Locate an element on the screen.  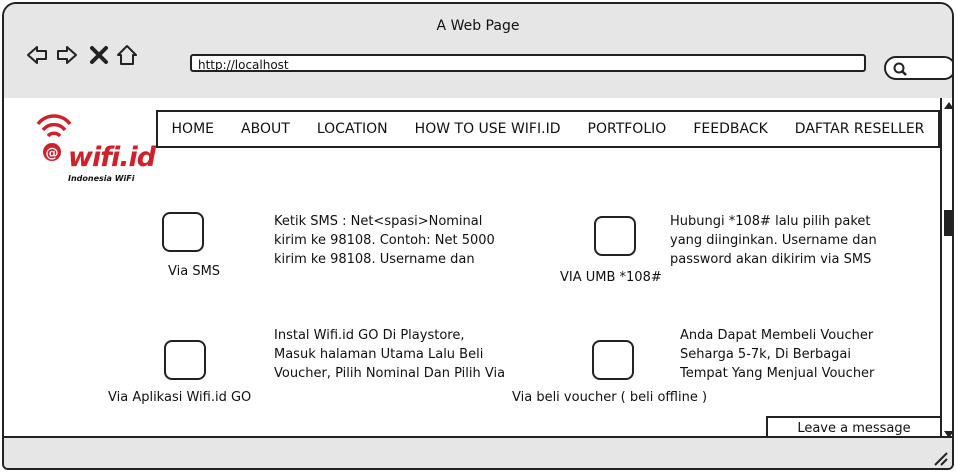
menu-item-location: LOCATION is located at coordinates (352, 129).